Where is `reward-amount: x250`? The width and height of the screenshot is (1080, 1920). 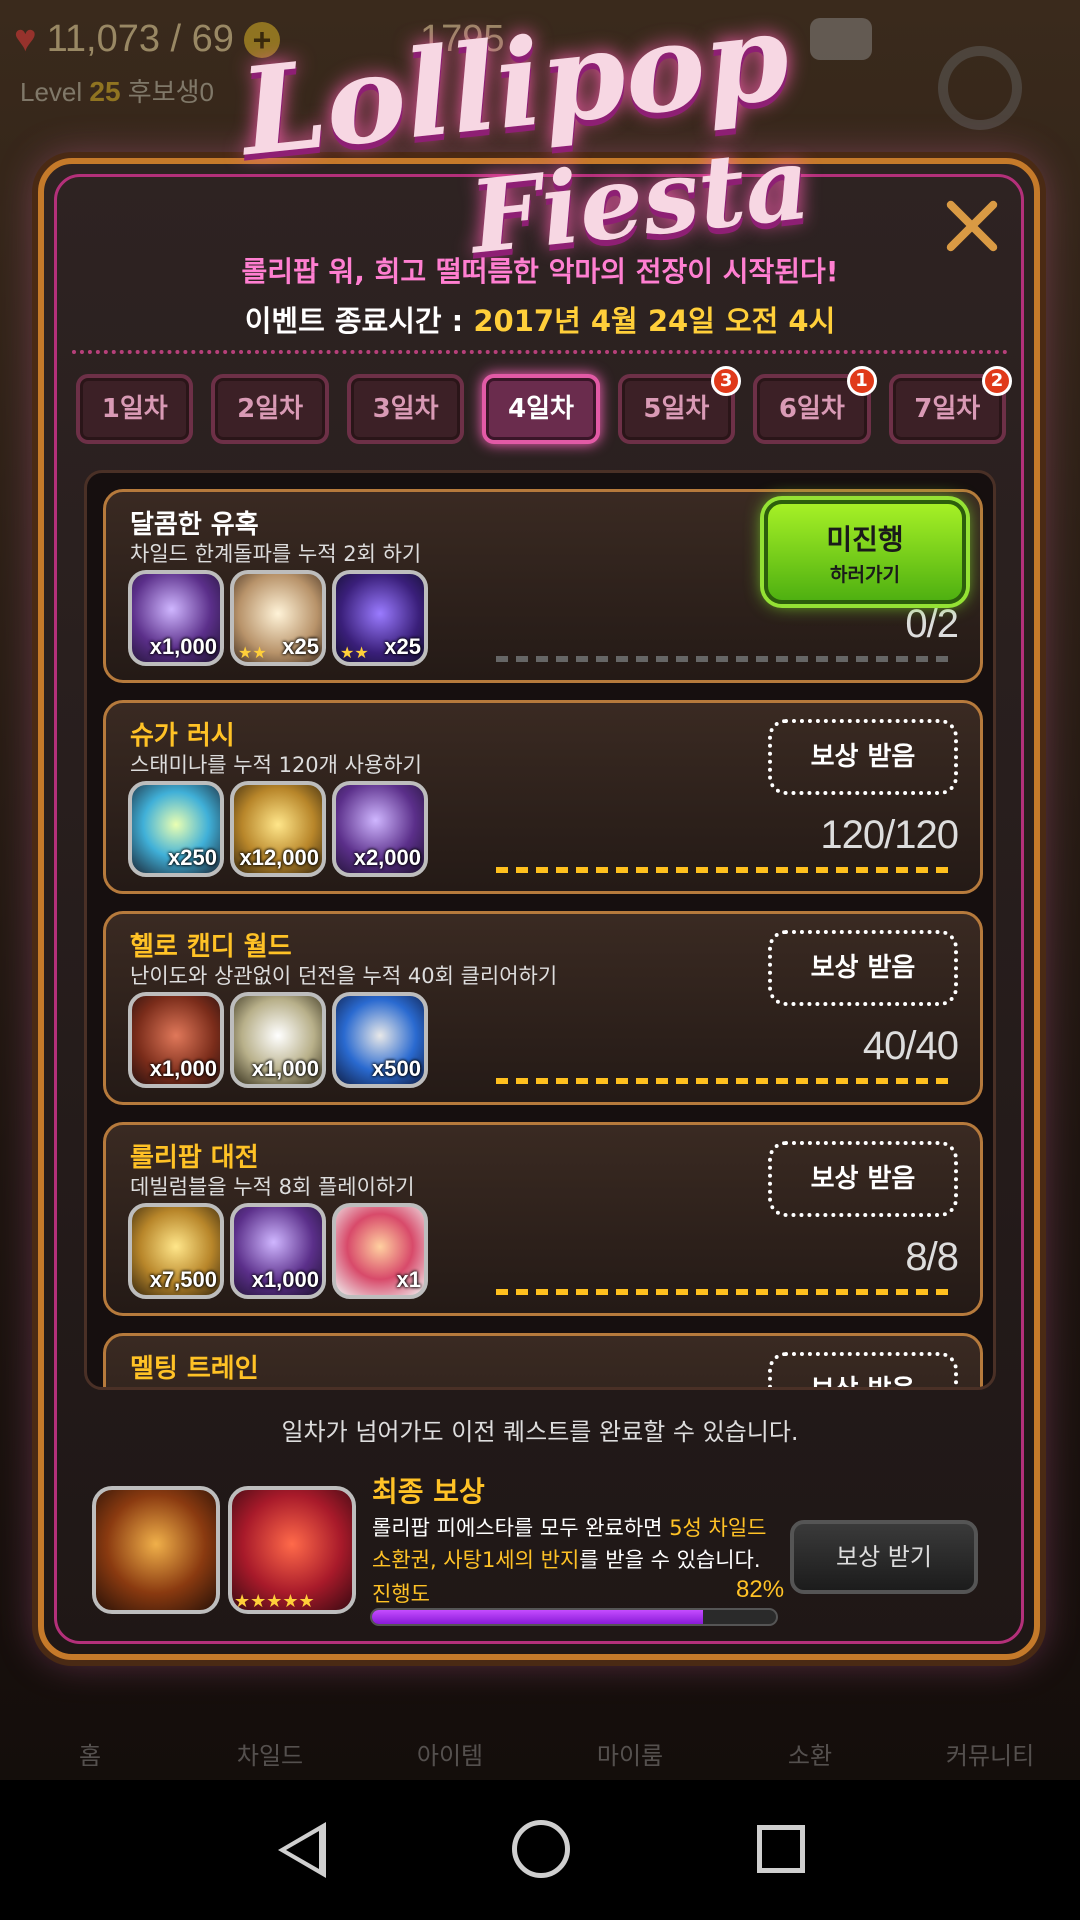 reward-amount: x250 is located at coordinates (192, 857).